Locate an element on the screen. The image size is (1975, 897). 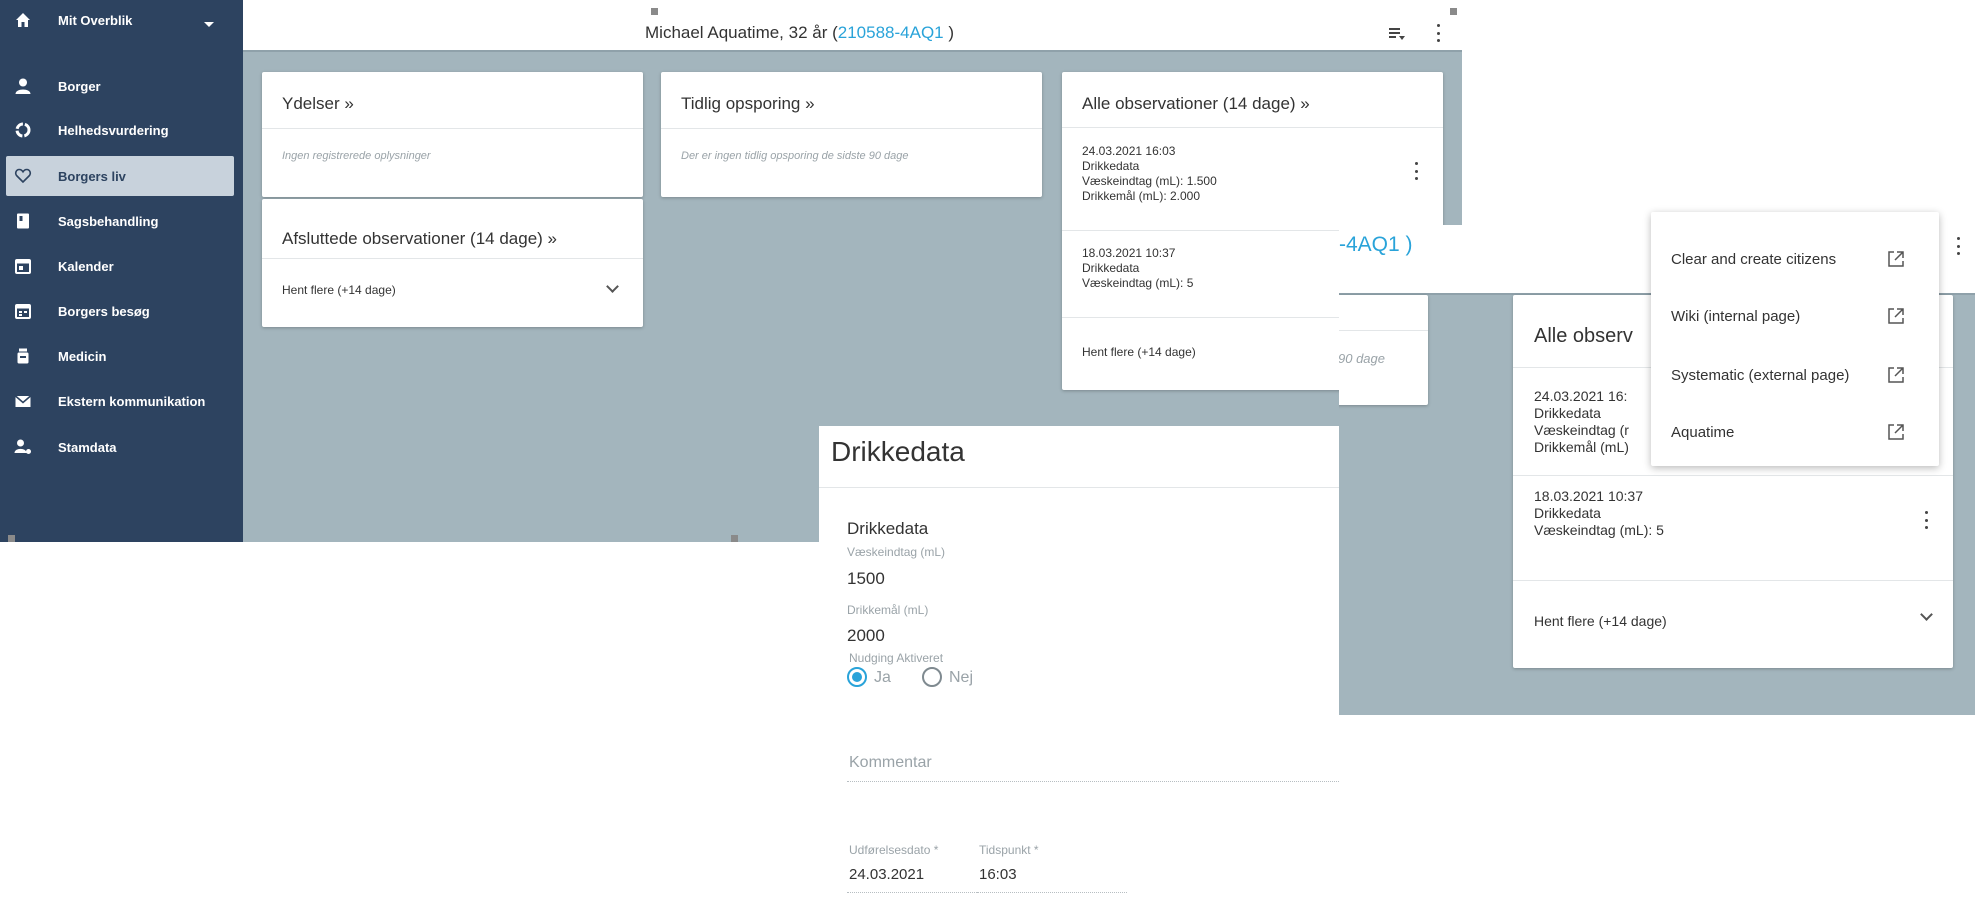
menu-item-clear-create: Clear and create citizens is located at coordinates (1795, 260).